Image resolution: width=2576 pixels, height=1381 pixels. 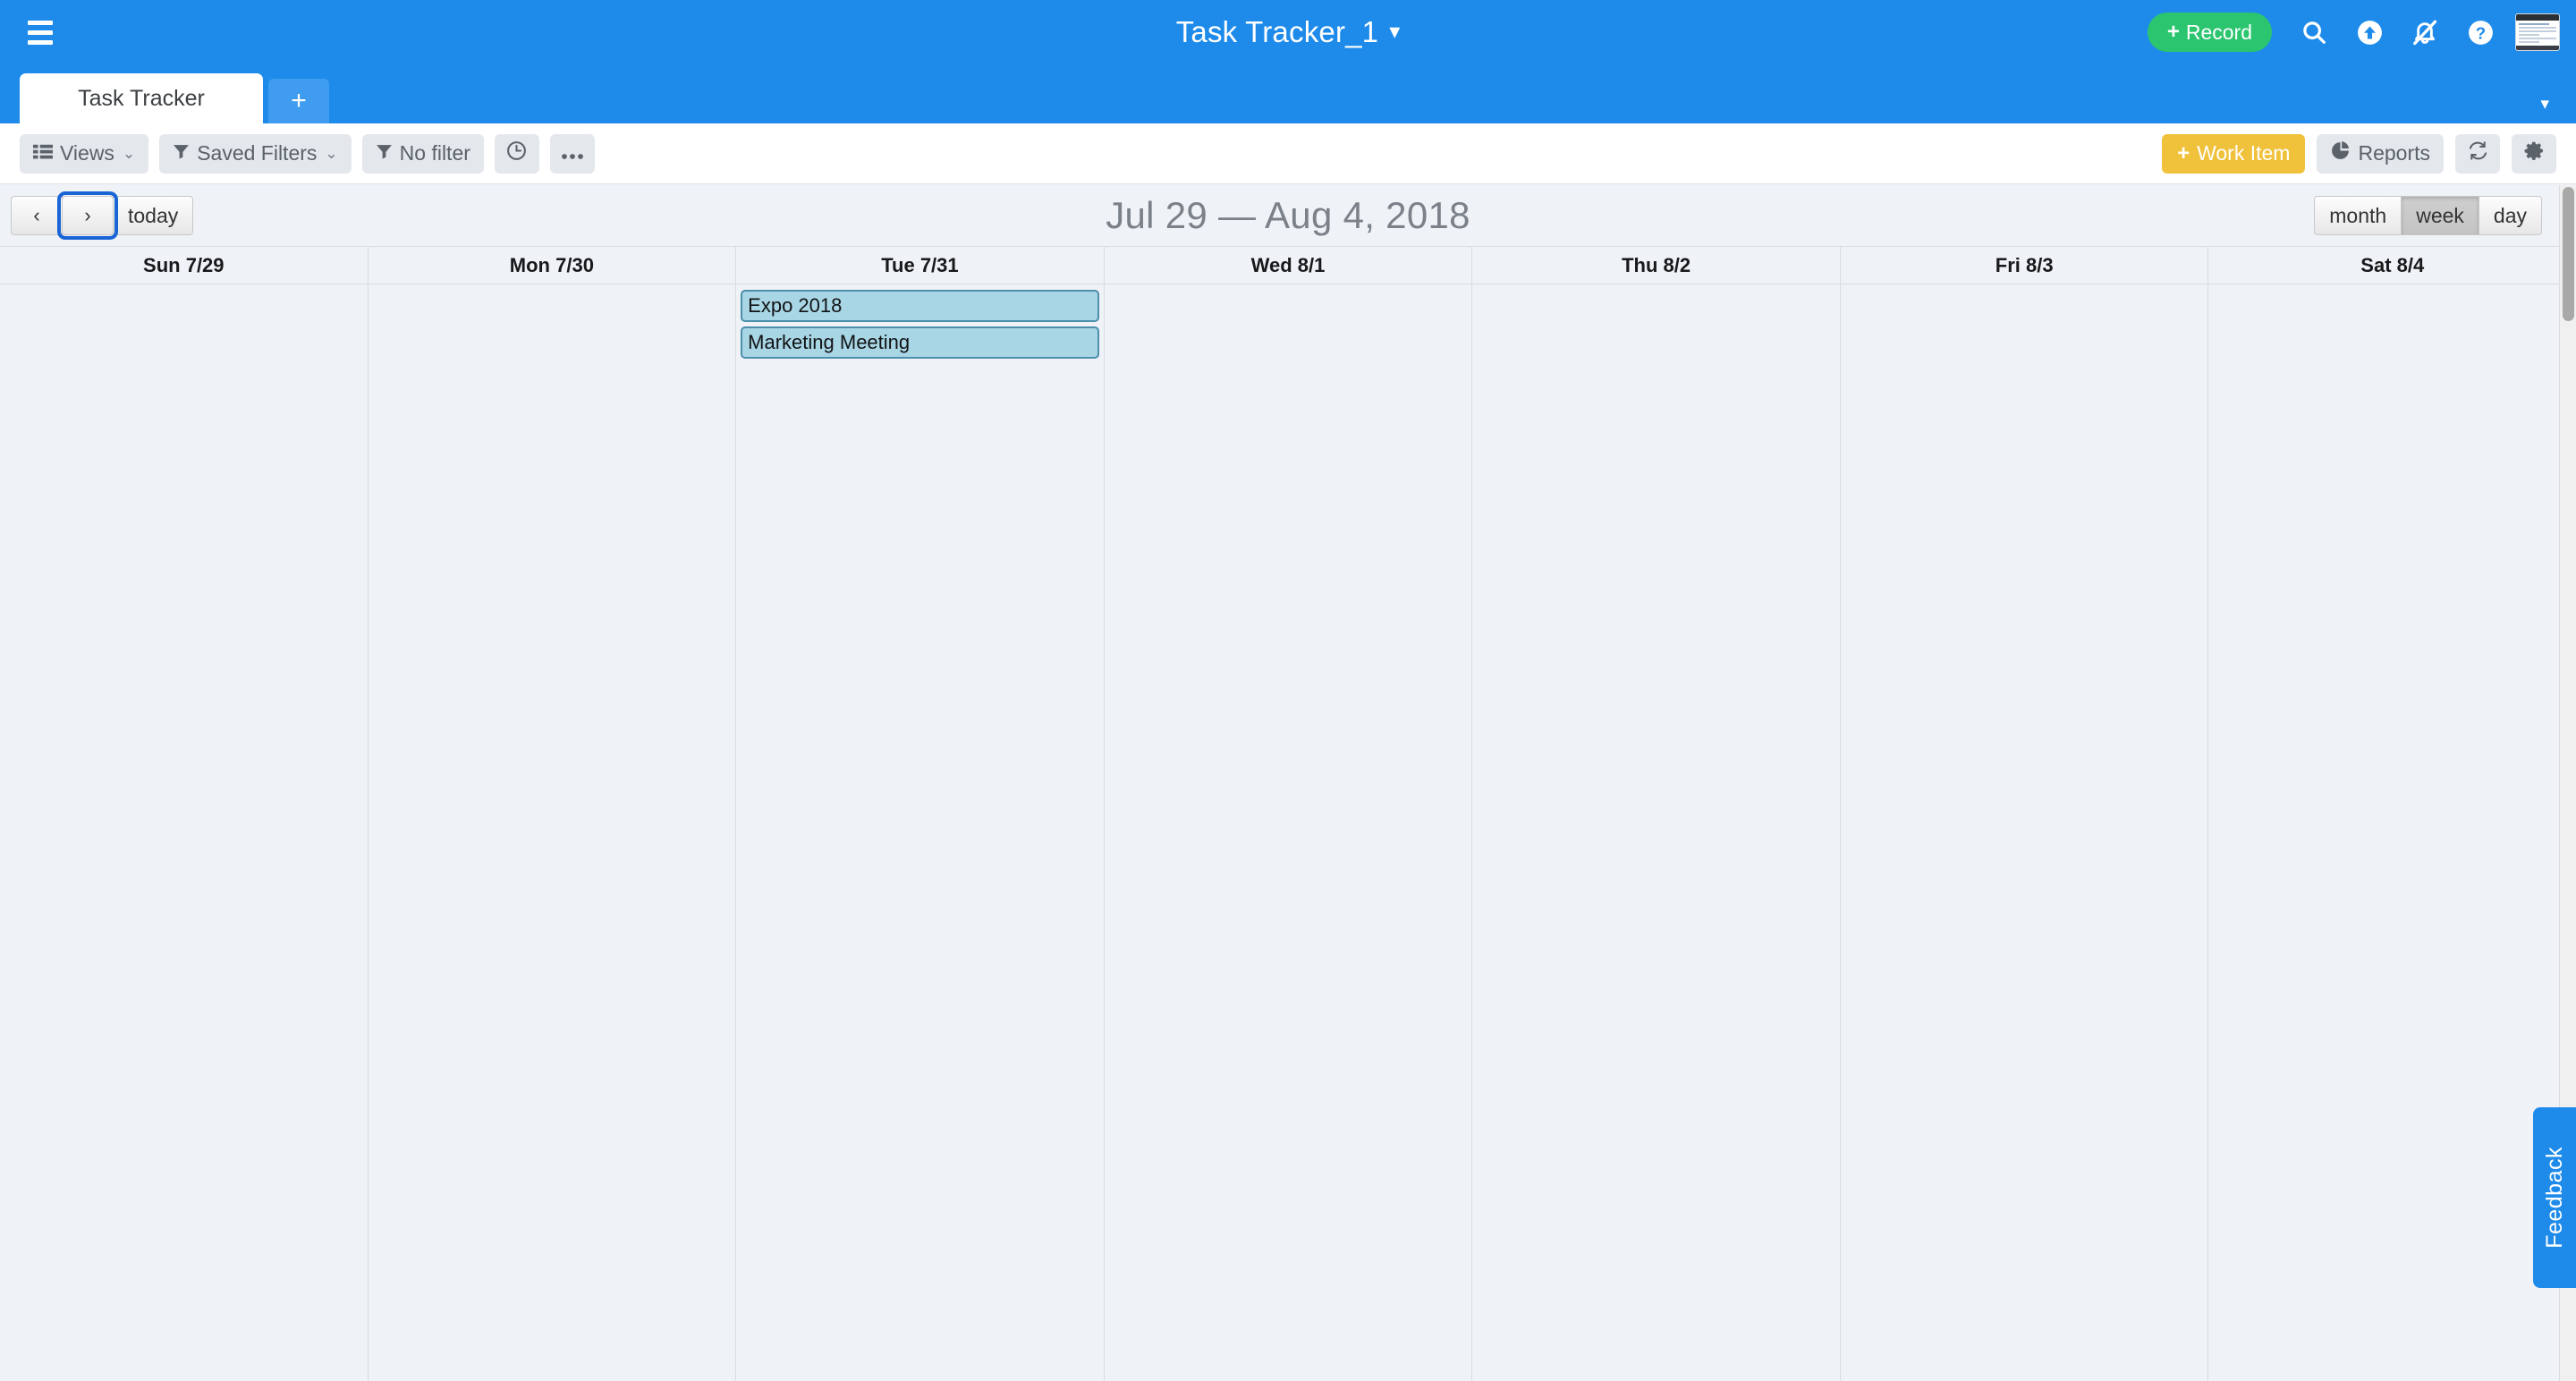 What do you see at coordinates (1656, 265) in the screenshot?
I see `day-header-thu: Thu 8/2` at bounding box center [1656, 265].